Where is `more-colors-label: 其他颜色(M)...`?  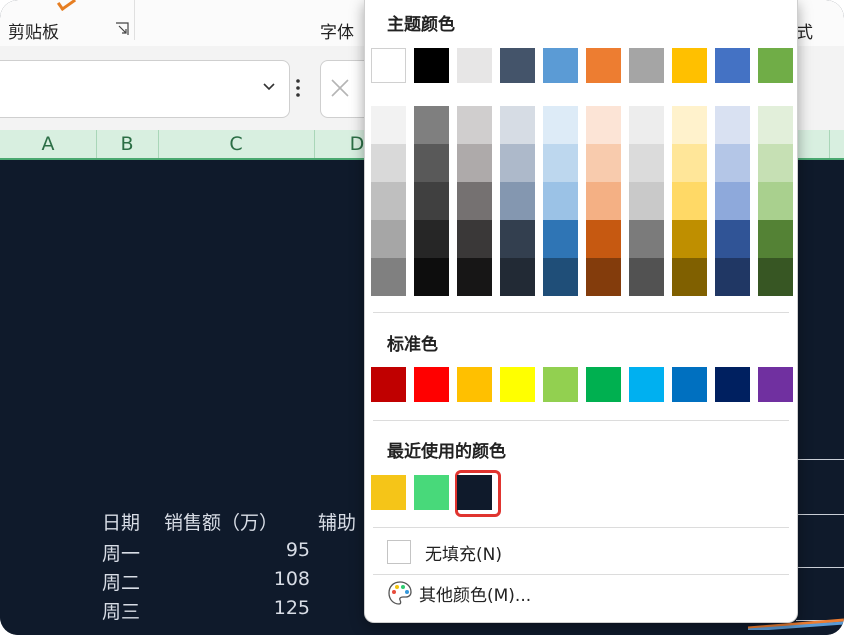 more-colors-label: 其他颜色(M)... is located at coordinates (475, 595).